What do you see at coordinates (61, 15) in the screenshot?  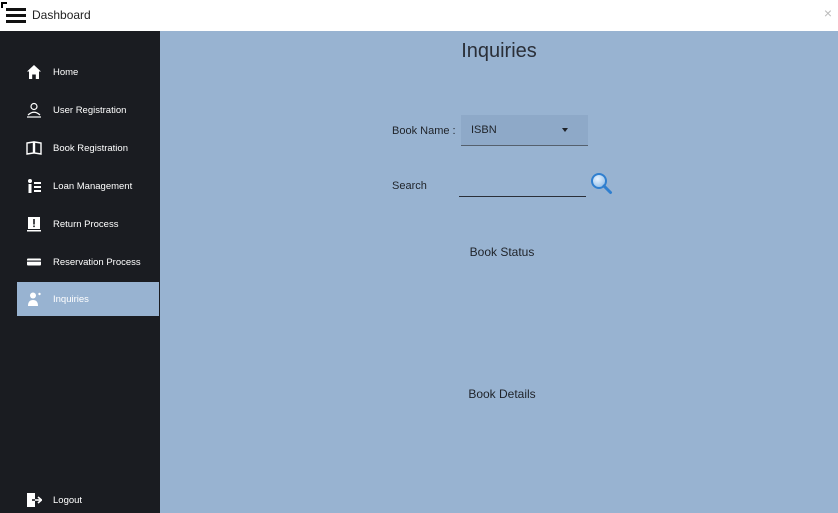 I see `window-title: Dashboard` at bounding box center [61, 15].